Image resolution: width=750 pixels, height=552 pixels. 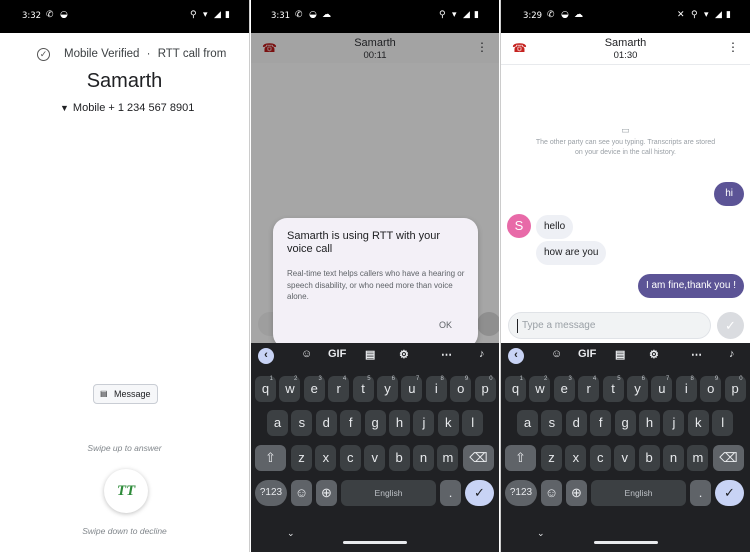 I want to click on message-input: Type a message, so click(x=609, y=325).